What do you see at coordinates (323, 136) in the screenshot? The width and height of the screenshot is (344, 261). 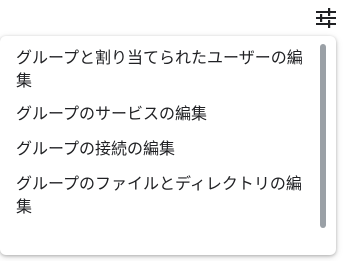 I see `menu-scrollbar` at bounding box center [323, 136].